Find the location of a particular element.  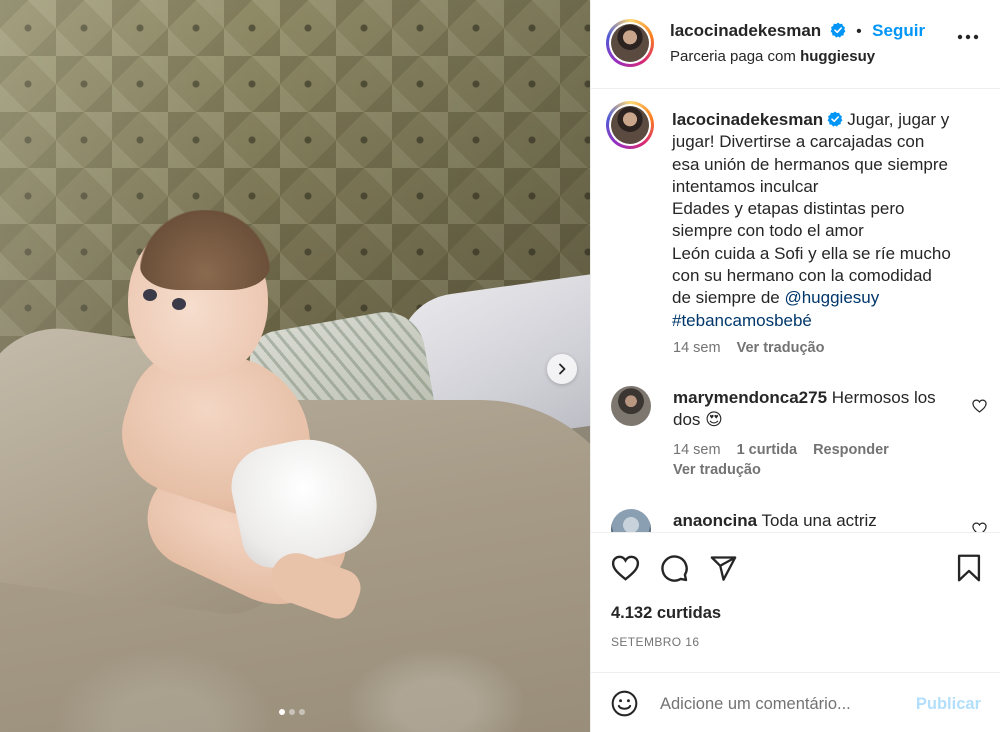

caption-line: Edades y etapas distintas pero is located at coordinates (788, 209).